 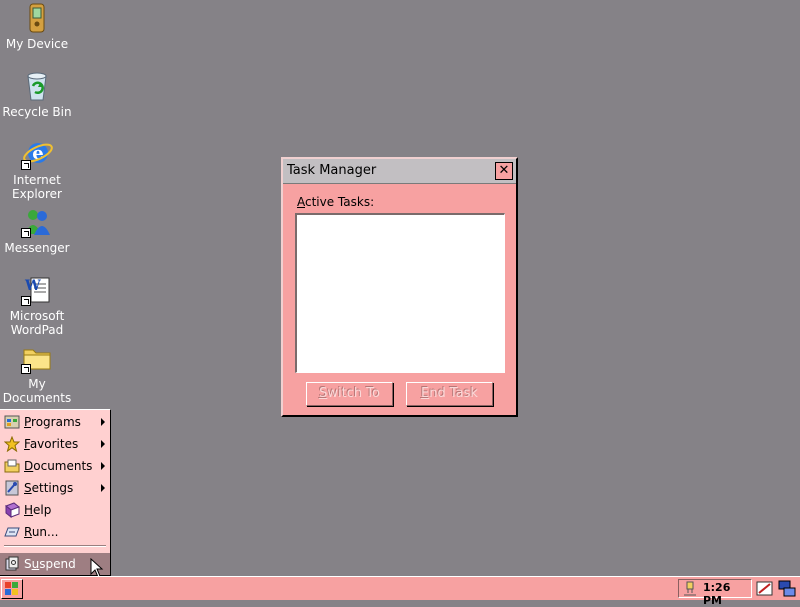 I want to click on desktop-icon-label: Messenger, so click(x=37, y=248).